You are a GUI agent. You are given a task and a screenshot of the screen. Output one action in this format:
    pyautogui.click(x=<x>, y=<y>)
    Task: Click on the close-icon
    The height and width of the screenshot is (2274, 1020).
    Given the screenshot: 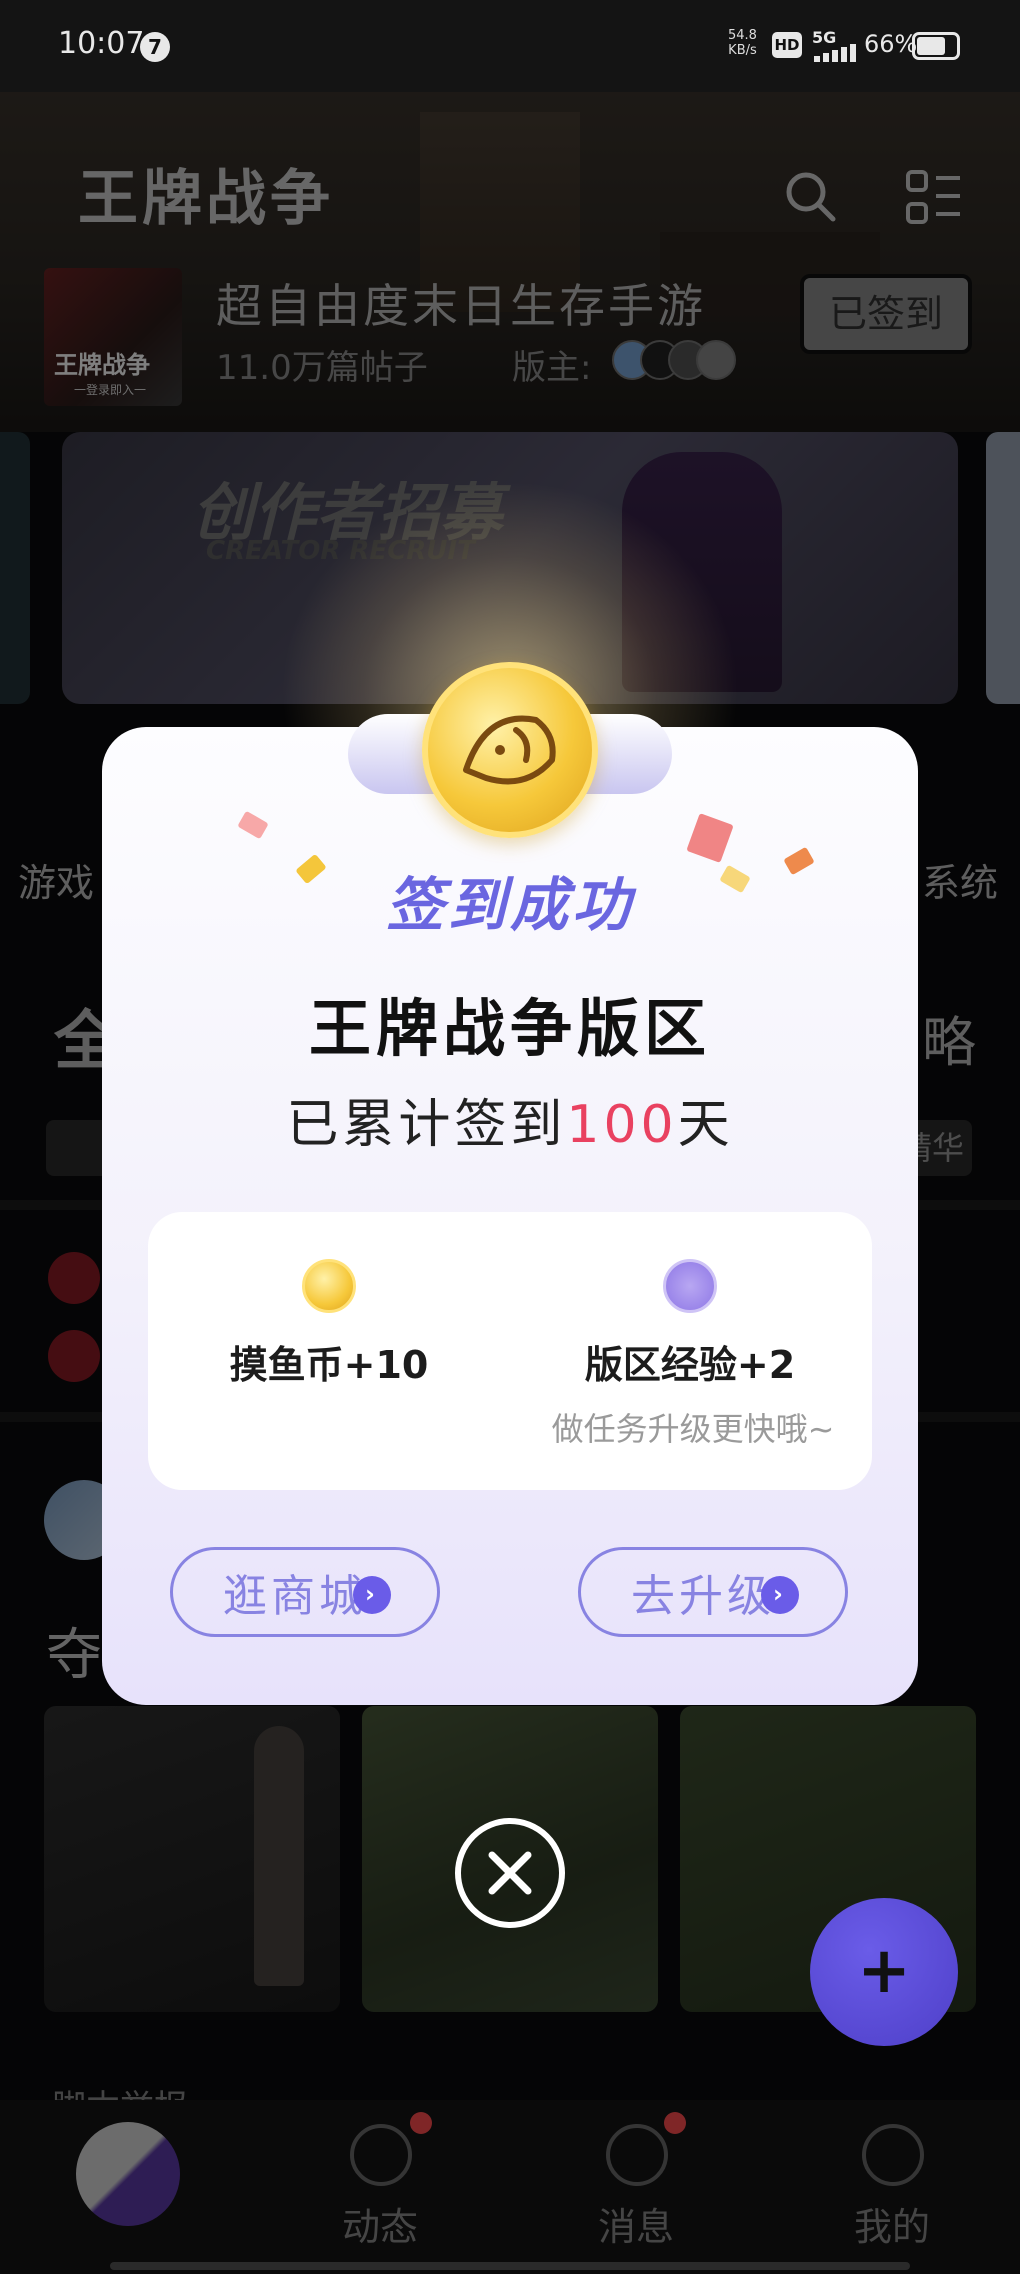 What is the action you would take?
    pyautogui.click(x=510, y=1873)
    